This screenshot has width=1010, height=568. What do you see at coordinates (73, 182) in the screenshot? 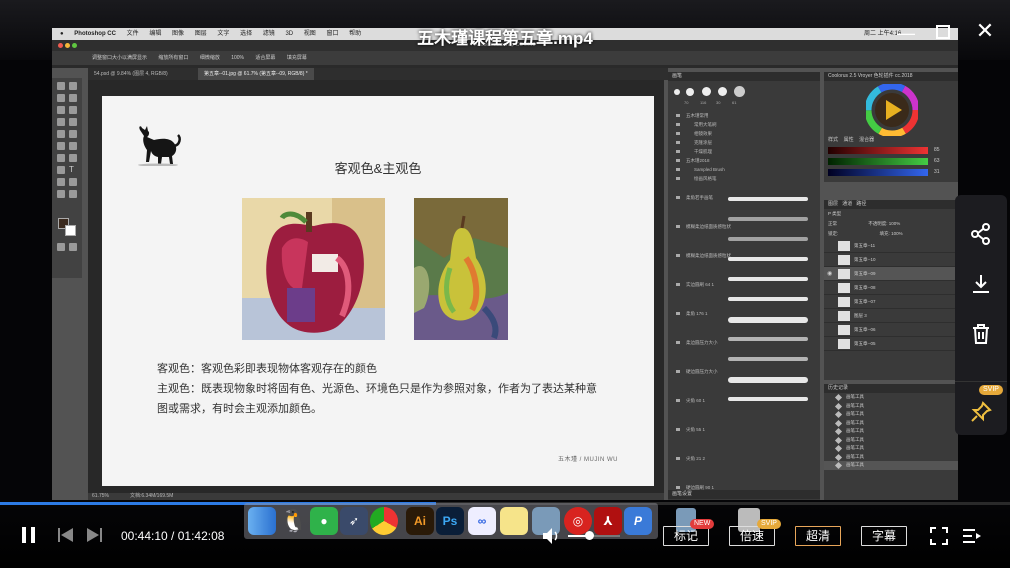
I see `shape-tool-icon` at bounding box center [73, 182].